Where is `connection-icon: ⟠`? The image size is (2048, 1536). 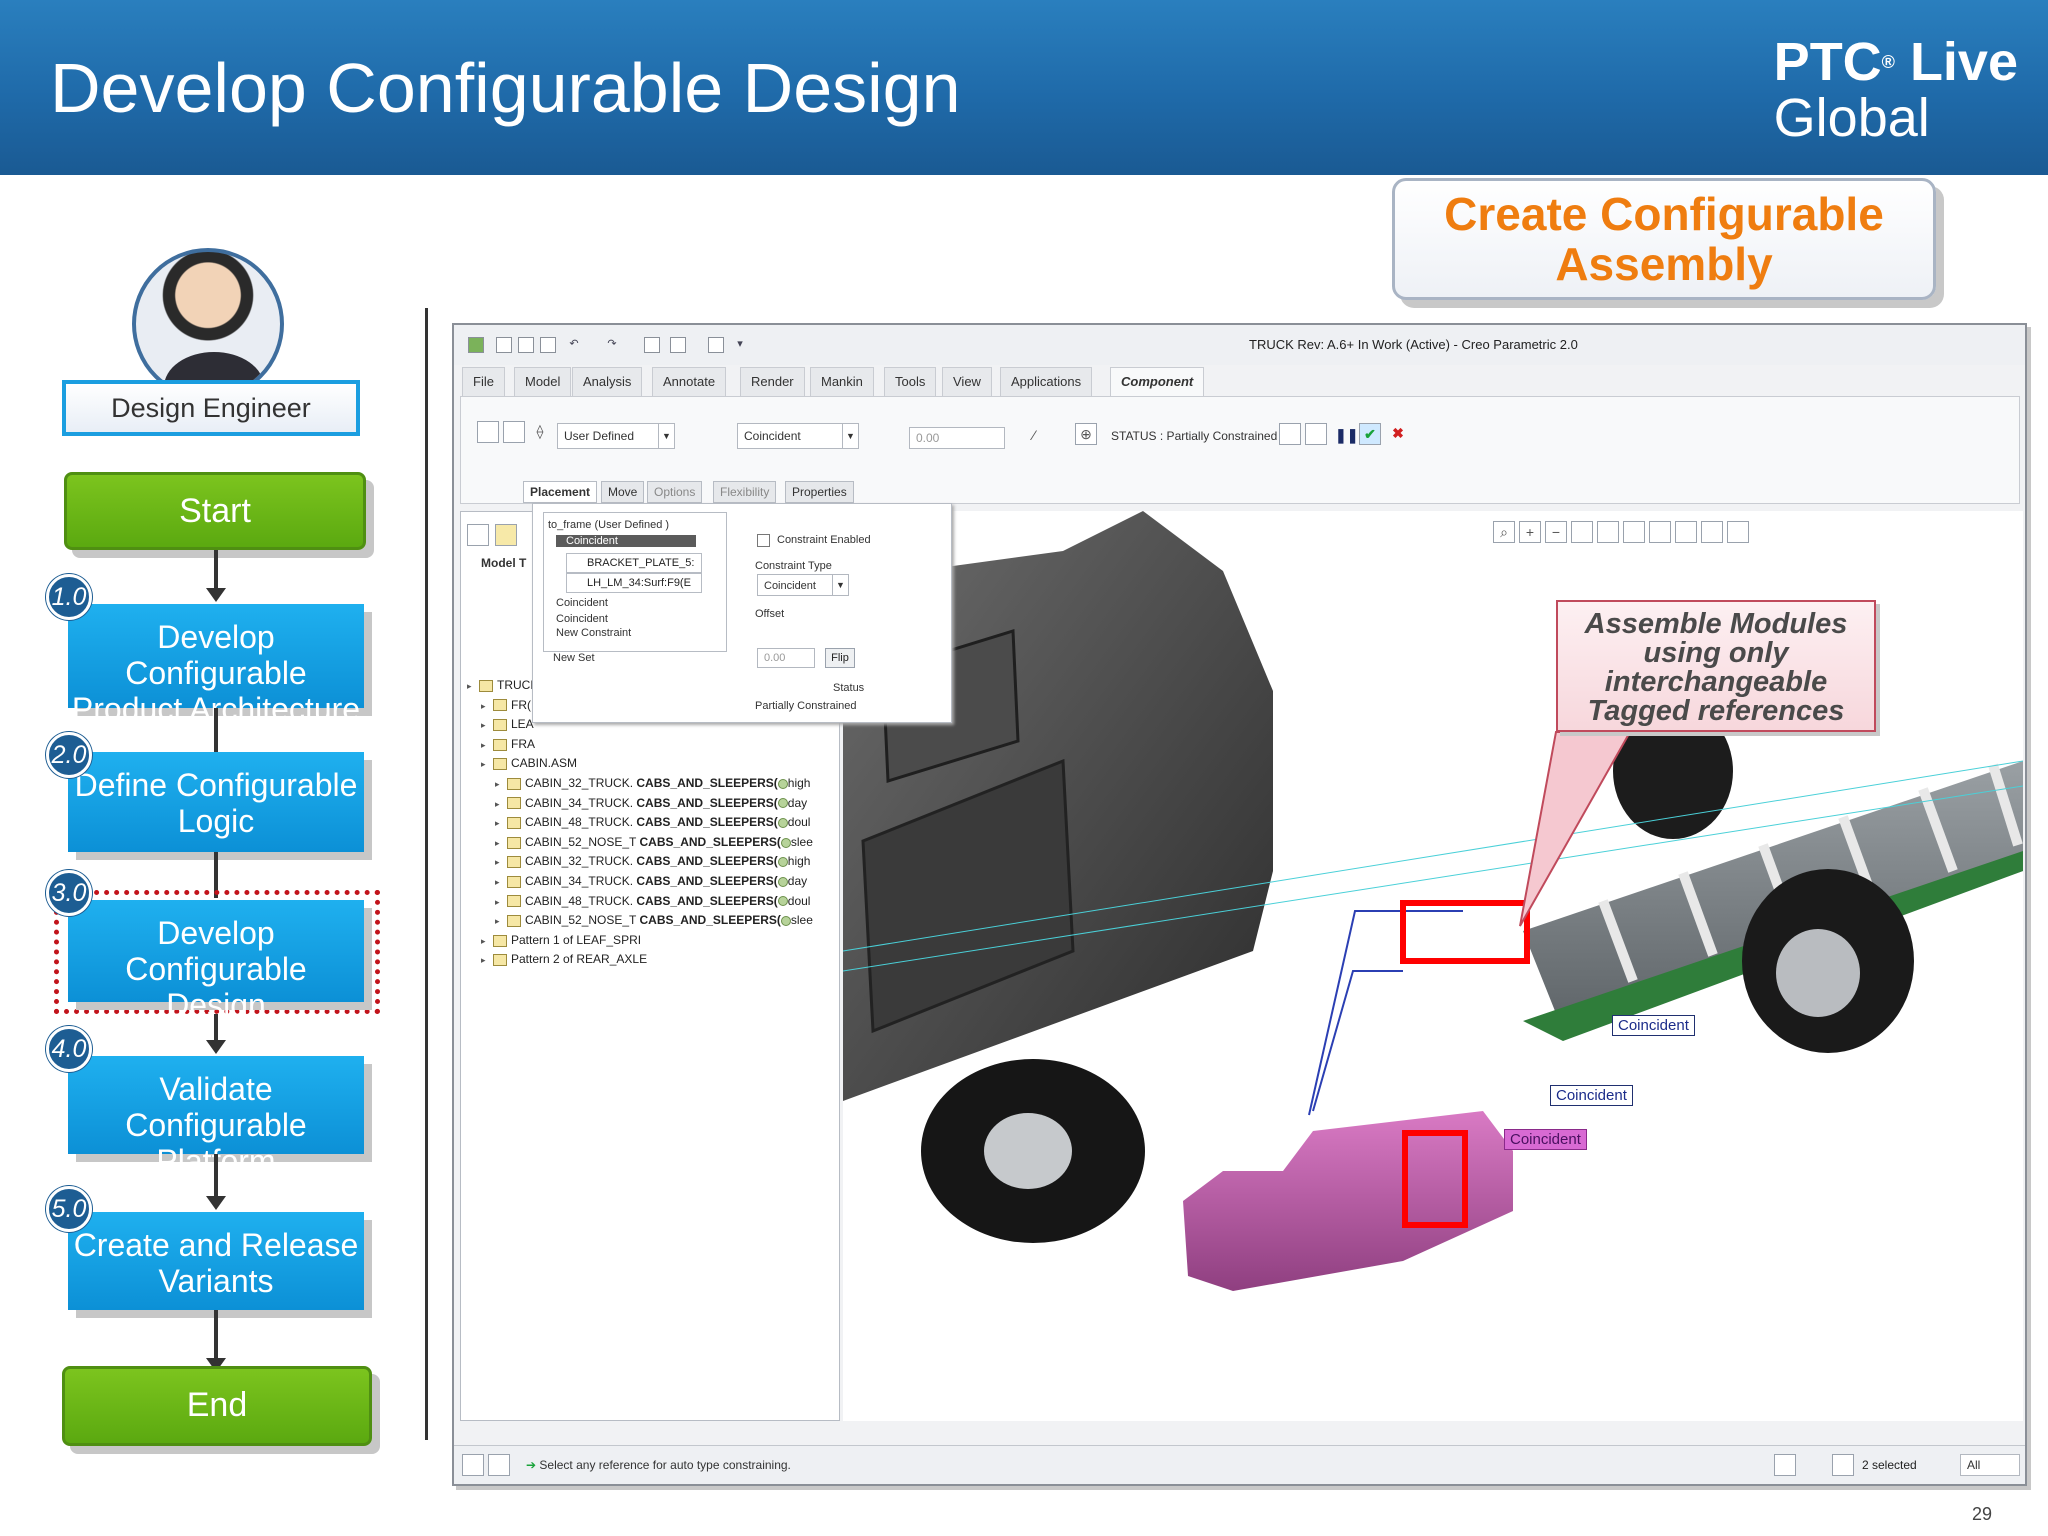
connection-icon: ⟠ is located at coordinates (540, 432).